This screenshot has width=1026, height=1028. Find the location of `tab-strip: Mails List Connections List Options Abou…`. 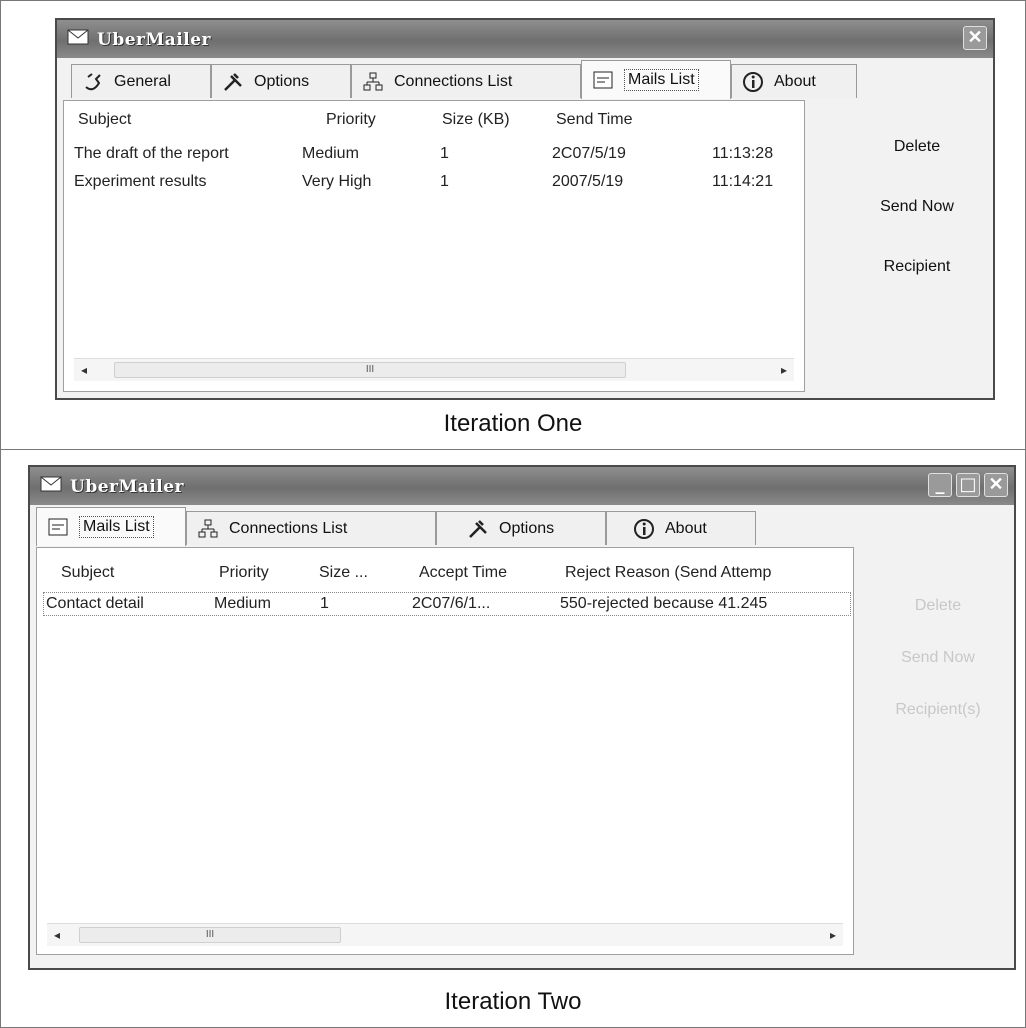

tab-strip: Mails List Connections List Options Abou… is located at coordinates (522, 527).